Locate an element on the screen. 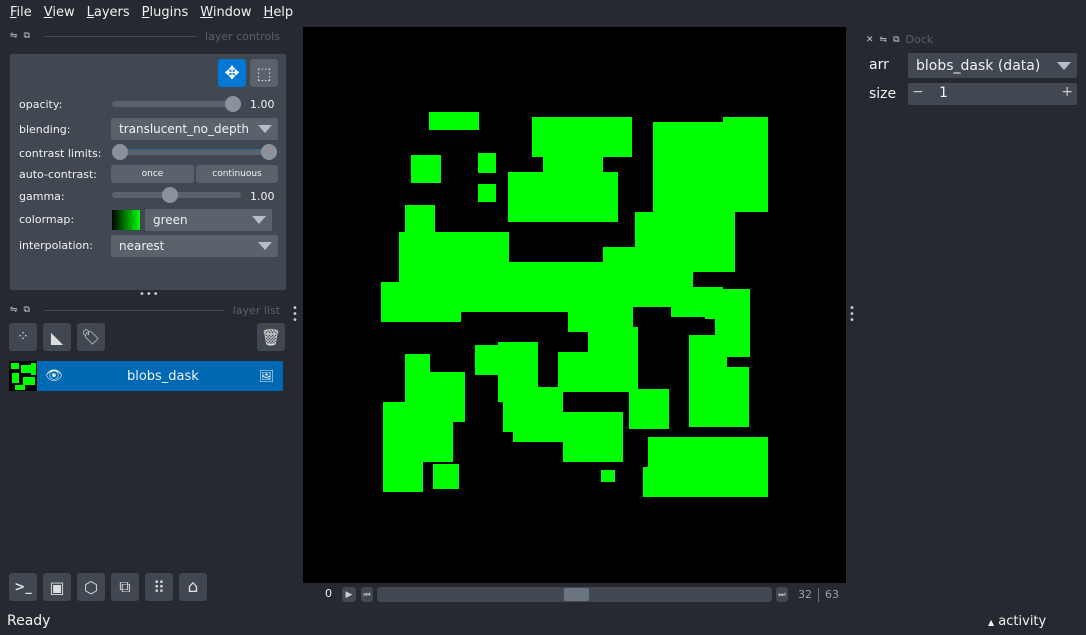 Image resolution: width=1086 pixels, height=635 pixels. layer-list-header: ⇋ ⧉ layer list is located at coordinates (145, 310).